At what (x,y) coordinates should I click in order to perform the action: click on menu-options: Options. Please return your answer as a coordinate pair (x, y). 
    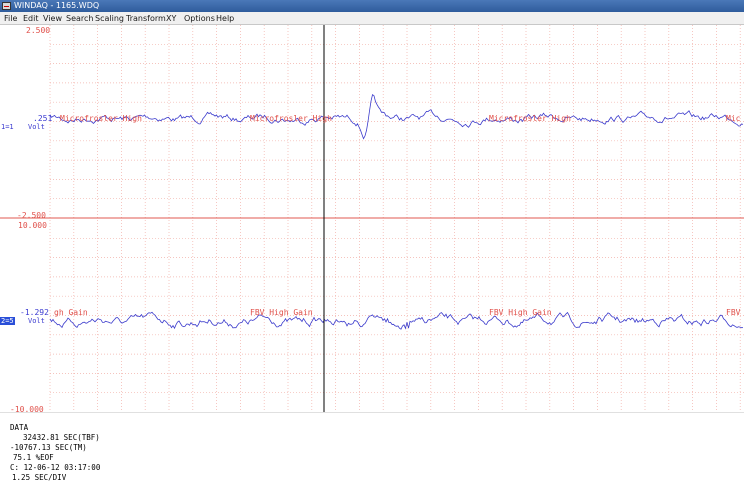
    Looking at the image, I should click on (199, 18).